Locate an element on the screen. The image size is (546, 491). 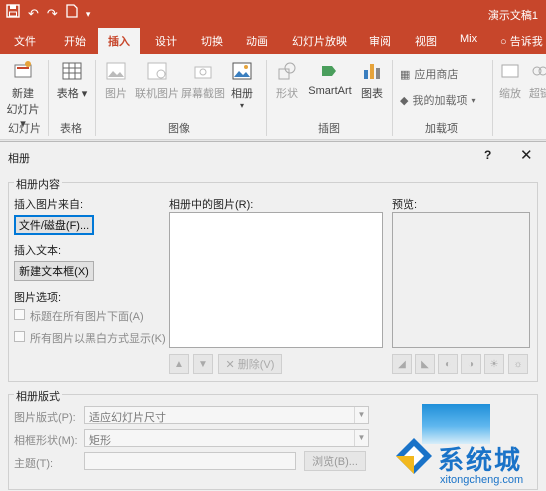
frame-shape-select: 矩形 ▼ is located at coordinates (226, 438).